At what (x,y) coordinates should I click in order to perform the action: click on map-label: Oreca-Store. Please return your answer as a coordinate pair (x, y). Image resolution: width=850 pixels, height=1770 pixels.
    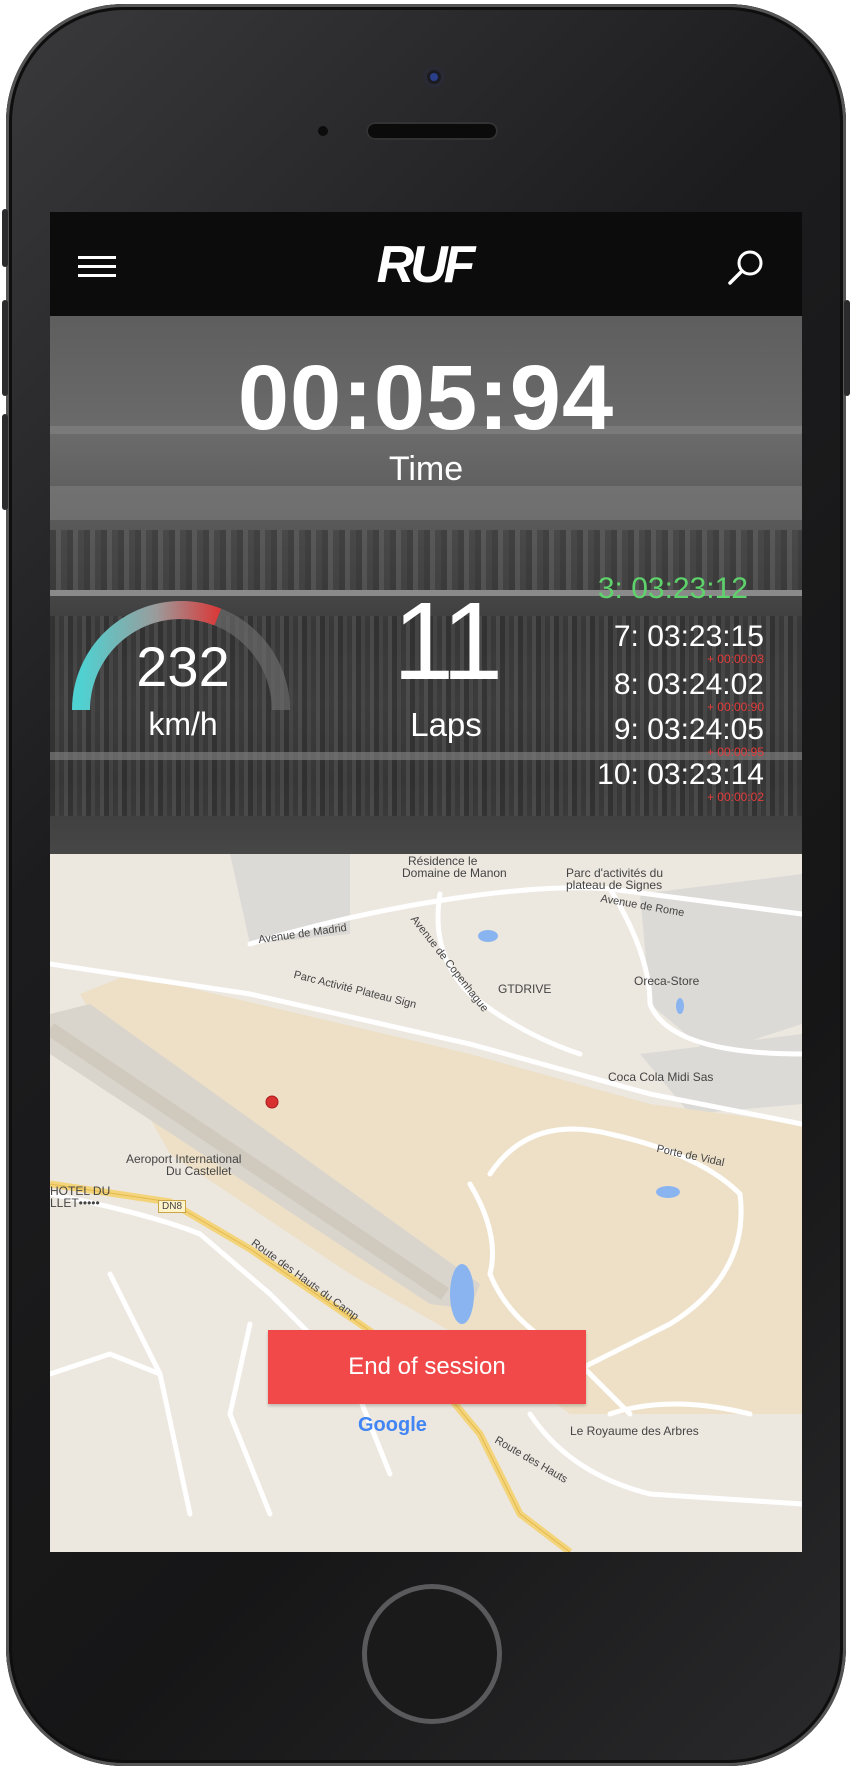
    Looking at the image, I should click on (667, 981).